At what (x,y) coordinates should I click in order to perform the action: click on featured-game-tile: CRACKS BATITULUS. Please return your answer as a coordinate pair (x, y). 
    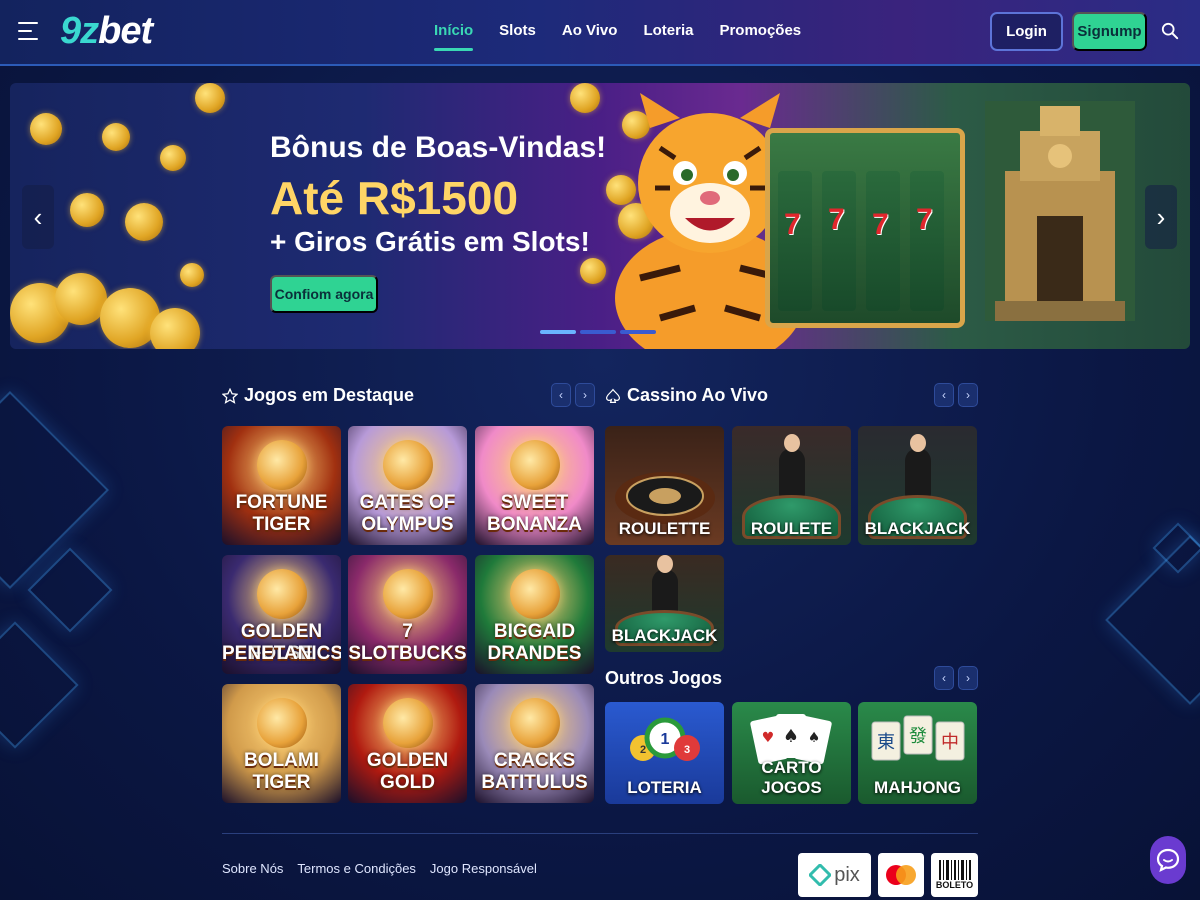
    Looking at the image, I should click on (534, 743).